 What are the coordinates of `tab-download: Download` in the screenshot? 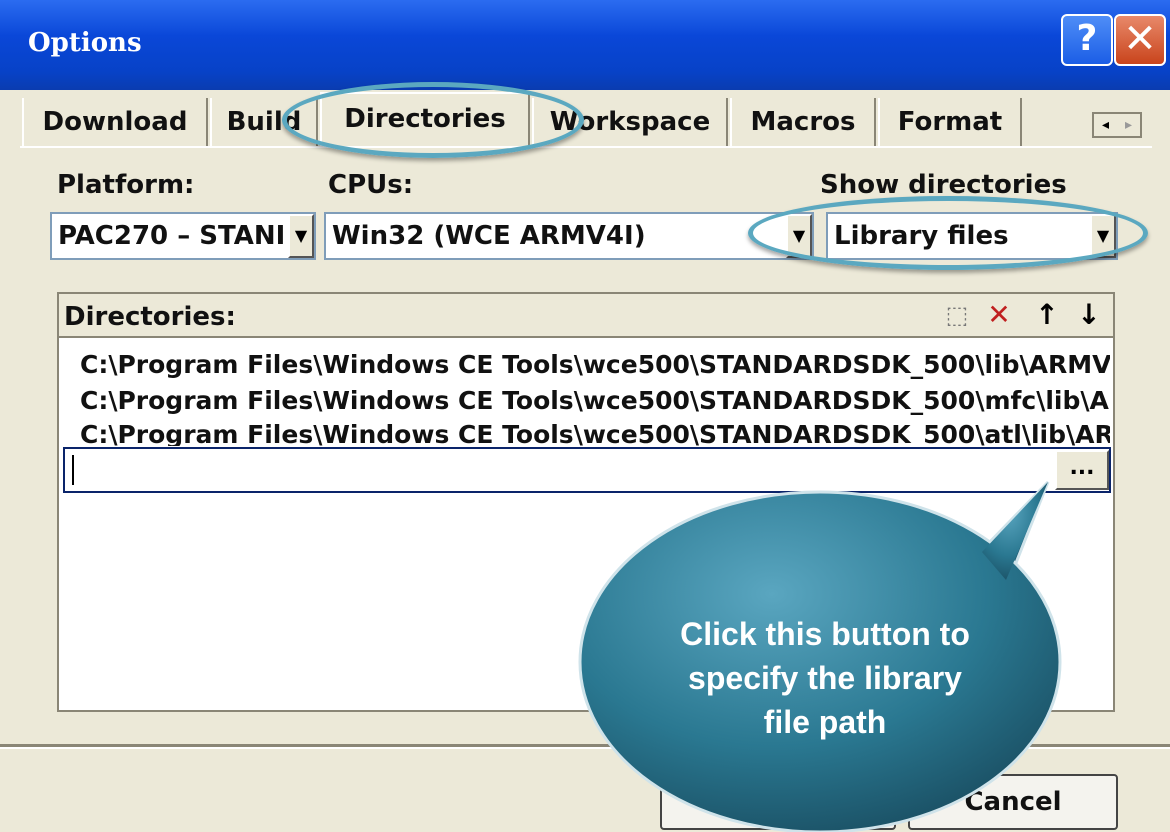 It's located at (115, 122).